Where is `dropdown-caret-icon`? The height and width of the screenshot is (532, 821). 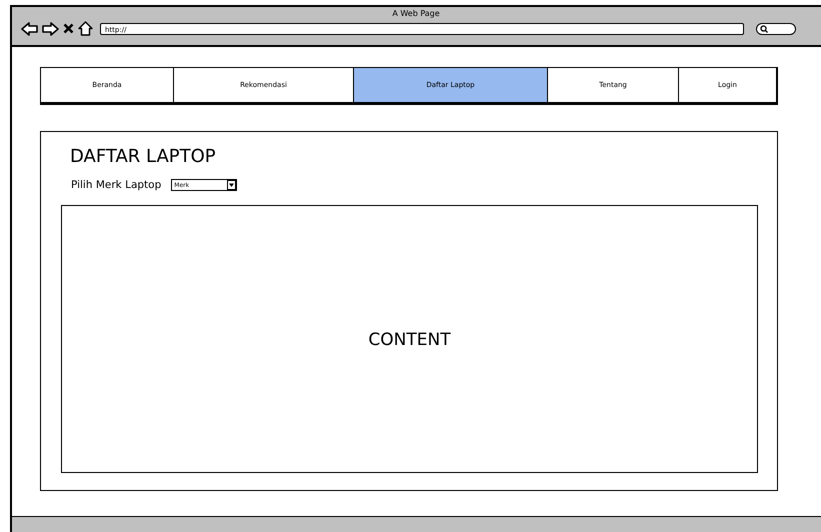
dropdown-caret-icon is located at coordinates (231, 185).